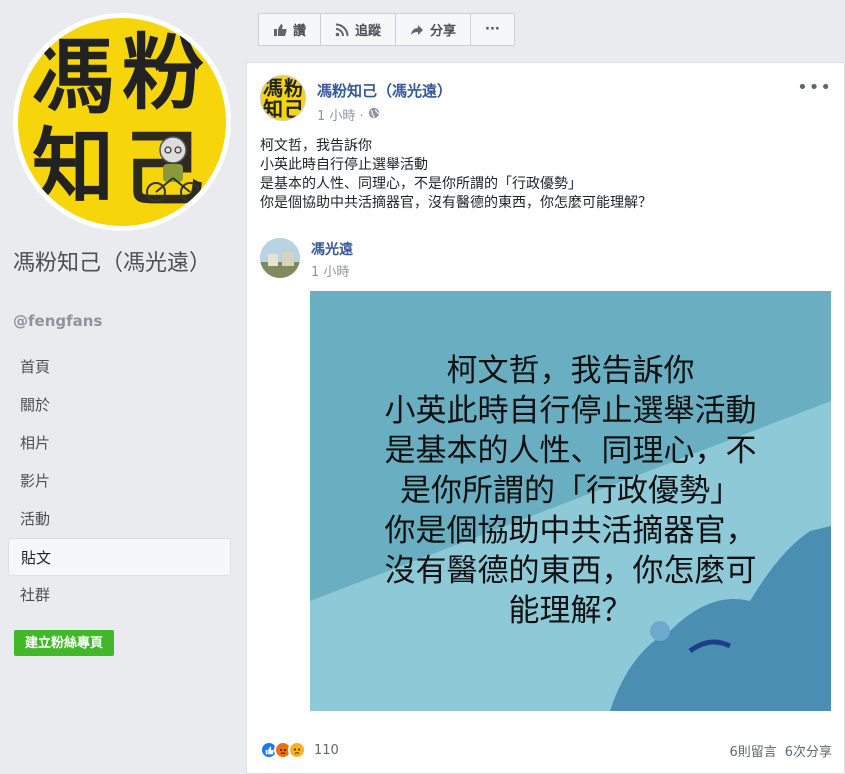 The height and width of the screenshot is (774, 845). I want to click on nav-events: 活動, so click(119, 519).